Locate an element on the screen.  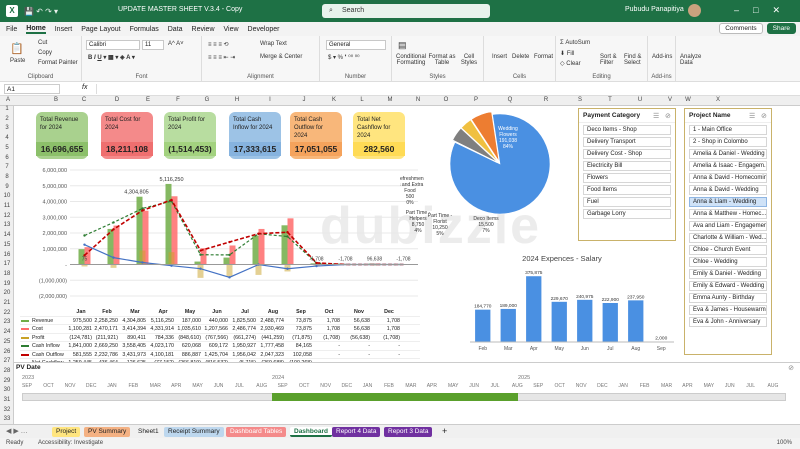
cut-button: Cut is located at coordinates (42, 43).